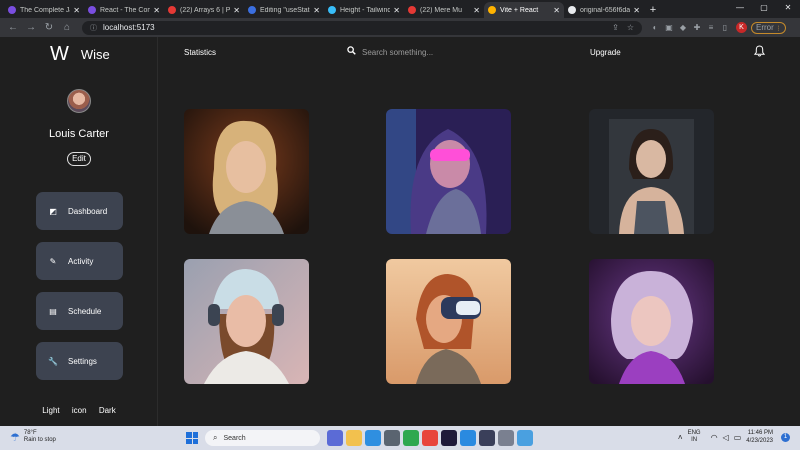 This screenshot has height=450, width=800. What do you see at coordinates (697, 27) in the screenshot?
I see `extensions-puzzle-icon: ✚` at bounding box center [697, 27].